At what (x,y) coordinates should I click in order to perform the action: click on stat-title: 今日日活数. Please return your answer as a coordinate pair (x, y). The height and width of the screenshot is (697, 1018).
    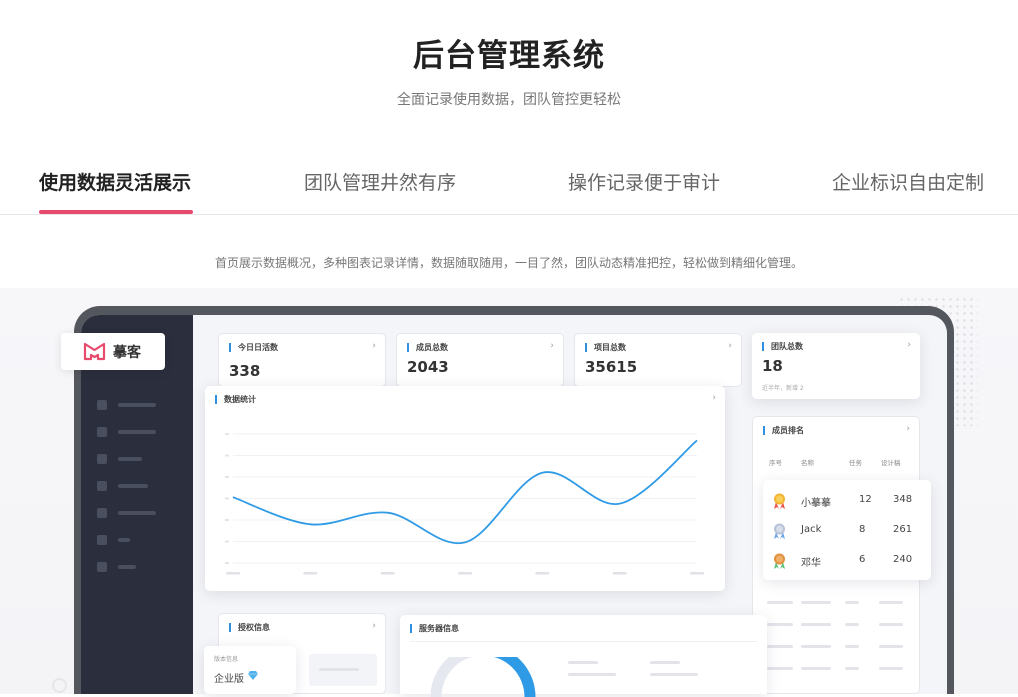
    Looking at the image, I should click on (253, 347).